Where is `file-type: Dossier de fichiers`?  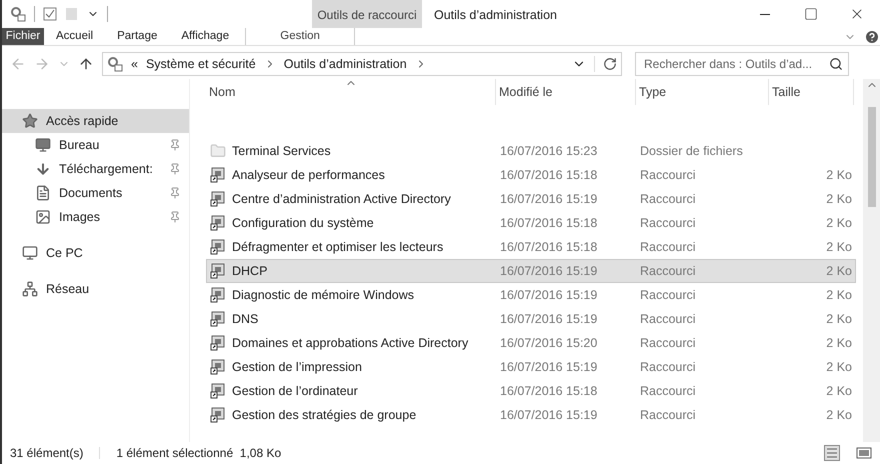 file-type: Dossier de fichiers is located at coordinates (691, 151).